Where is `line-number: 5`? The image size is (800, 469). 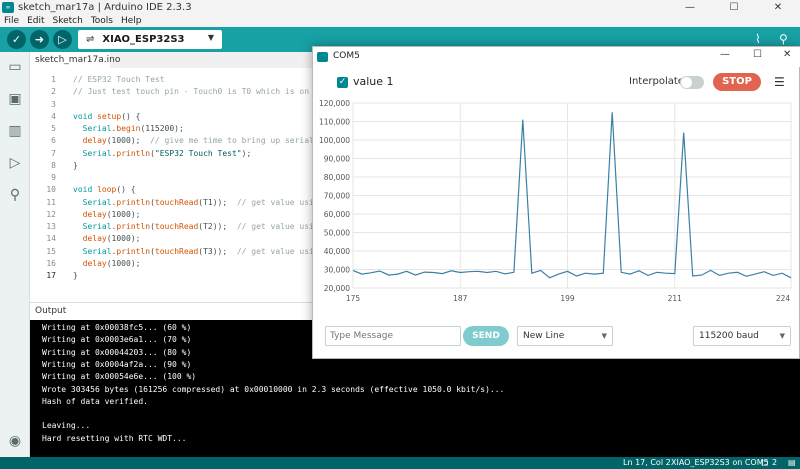 line-number: 5 is located at coordinates (53, 128).